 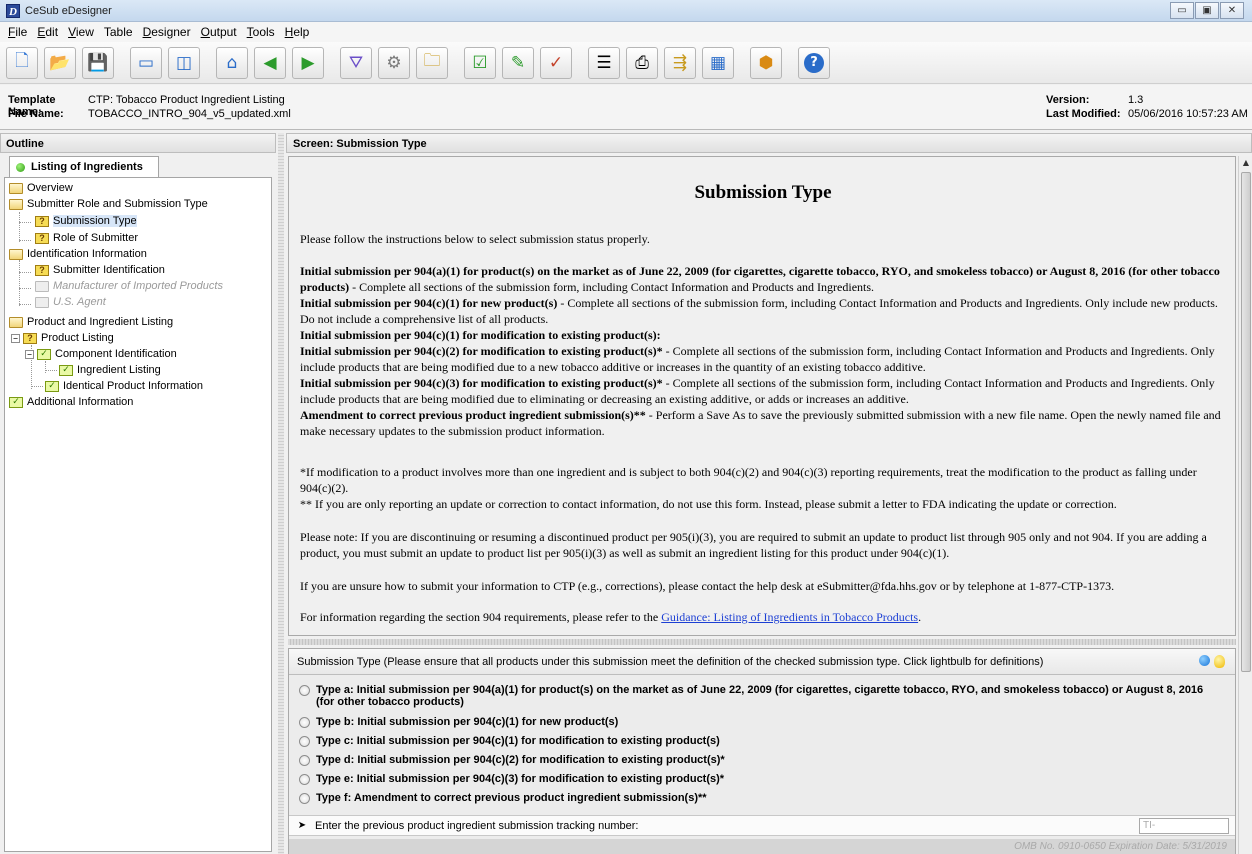 What do you see at coordinates (81, 32) in the screenshot?
I see `menu-view: View` at bounding box center [81, 32].